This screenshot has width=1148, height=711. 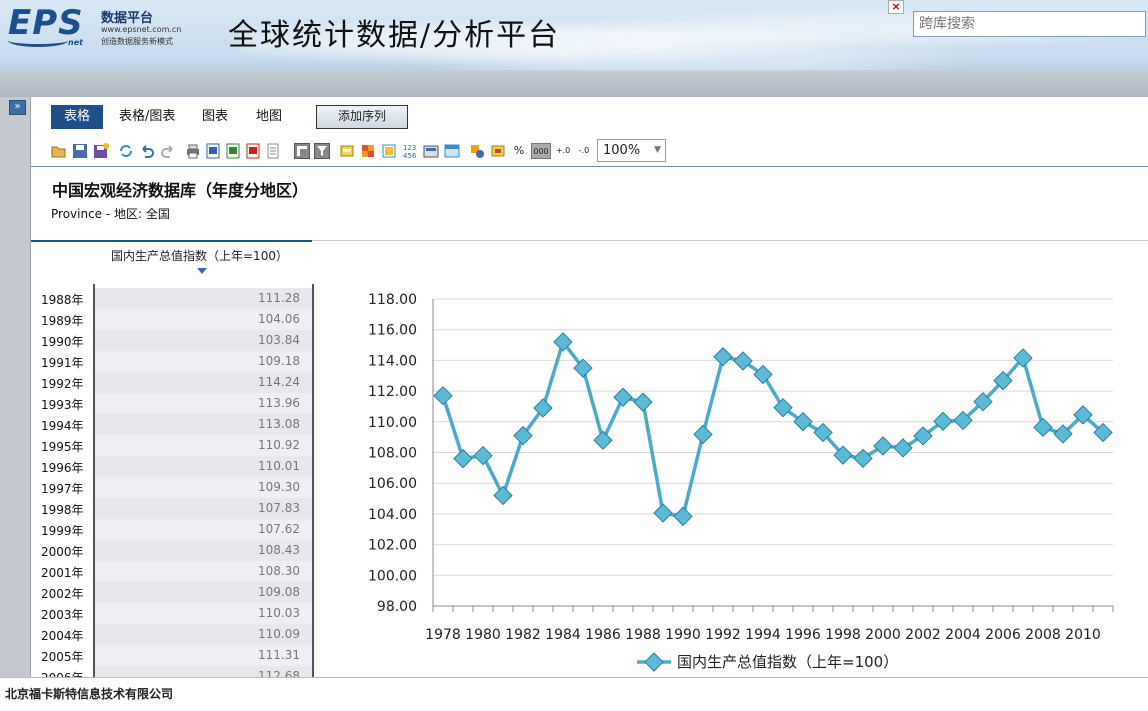 I want to click on sort-arrow-icon, so click(x=202, y=271).